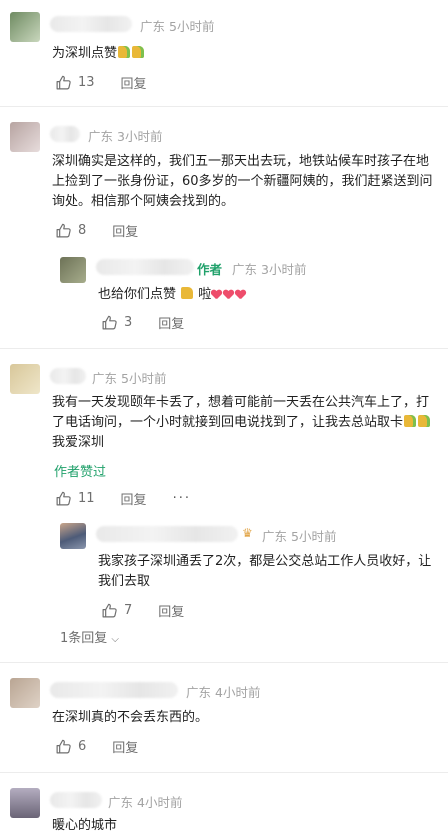 The height and width of the screenshot is (840, 448). Describe the element at coordinates (142, 610) in the screenshot. I see `comment-actions: 7 回复` at that location.